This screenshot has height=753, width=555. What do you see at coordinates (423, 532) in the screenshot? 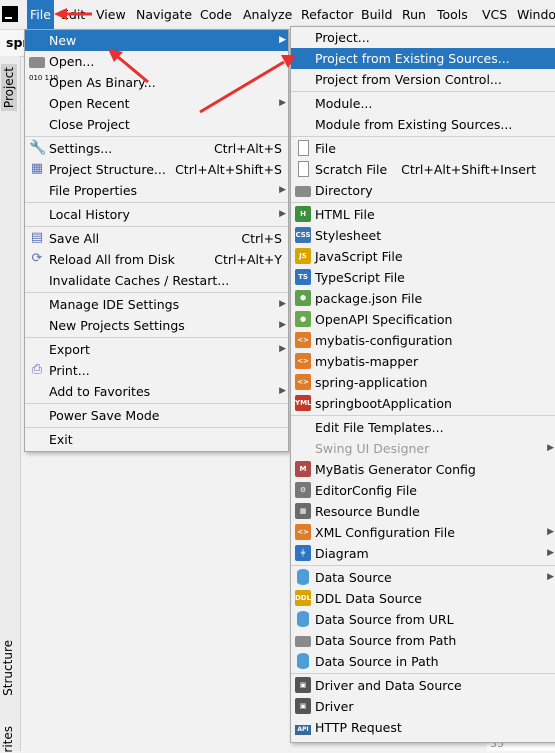
I see `new-menu-item-xml-configuration-file: <> XML Configuration File ▶` at bounding box center [423, 532].